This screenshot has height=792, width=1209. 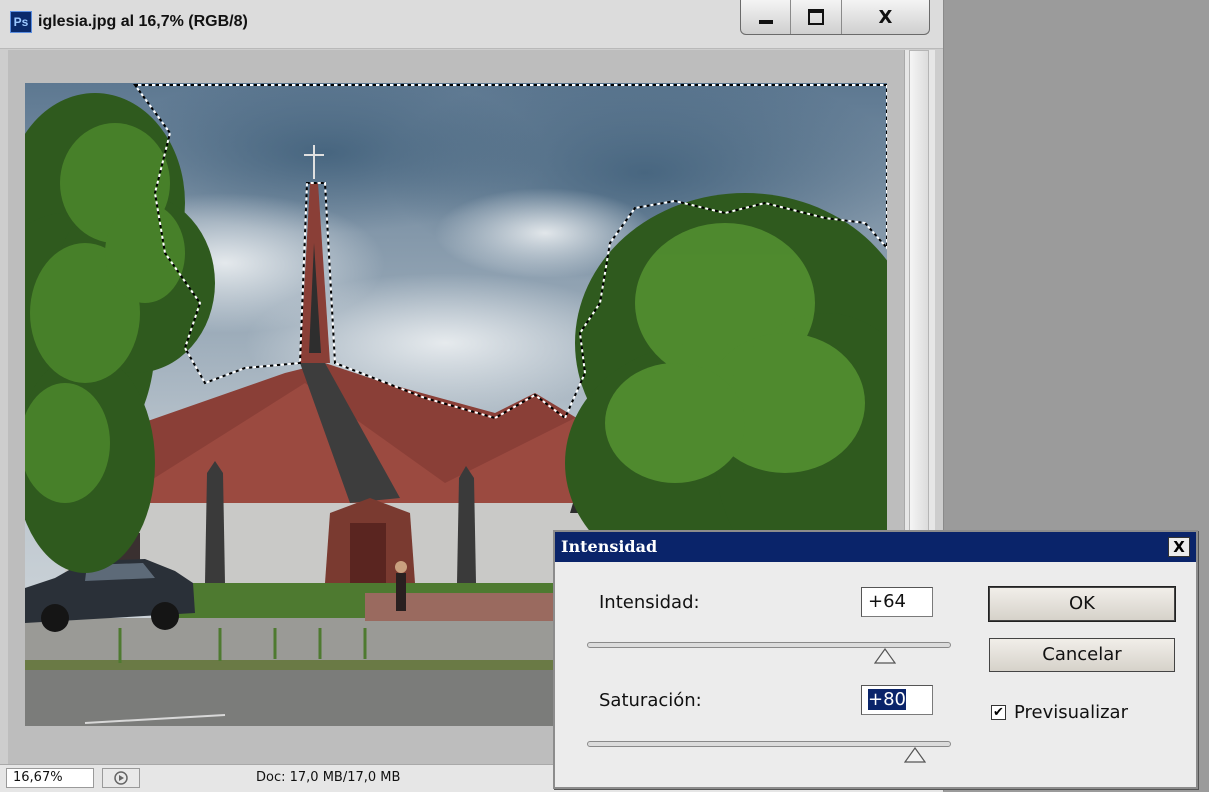 I want to click on document-titlebar: Ps iglesia.jpg al 16,7% (RGB/8) X, so click(x=471, y=24).